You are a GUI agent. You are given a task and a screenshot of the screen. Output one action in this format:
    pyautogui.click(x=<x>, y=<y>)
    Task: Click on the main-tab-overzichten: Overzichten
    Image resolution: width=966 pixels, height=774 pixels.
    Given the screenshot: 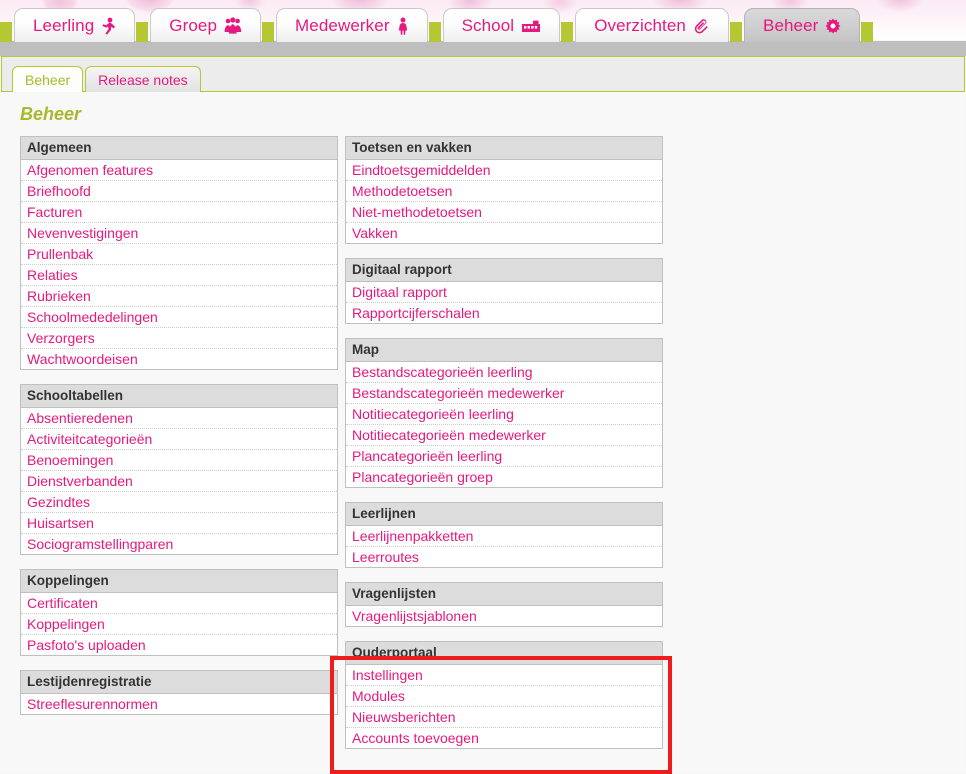 What is the action you would take?
    pyautogui.click(x=652, y=25)
    